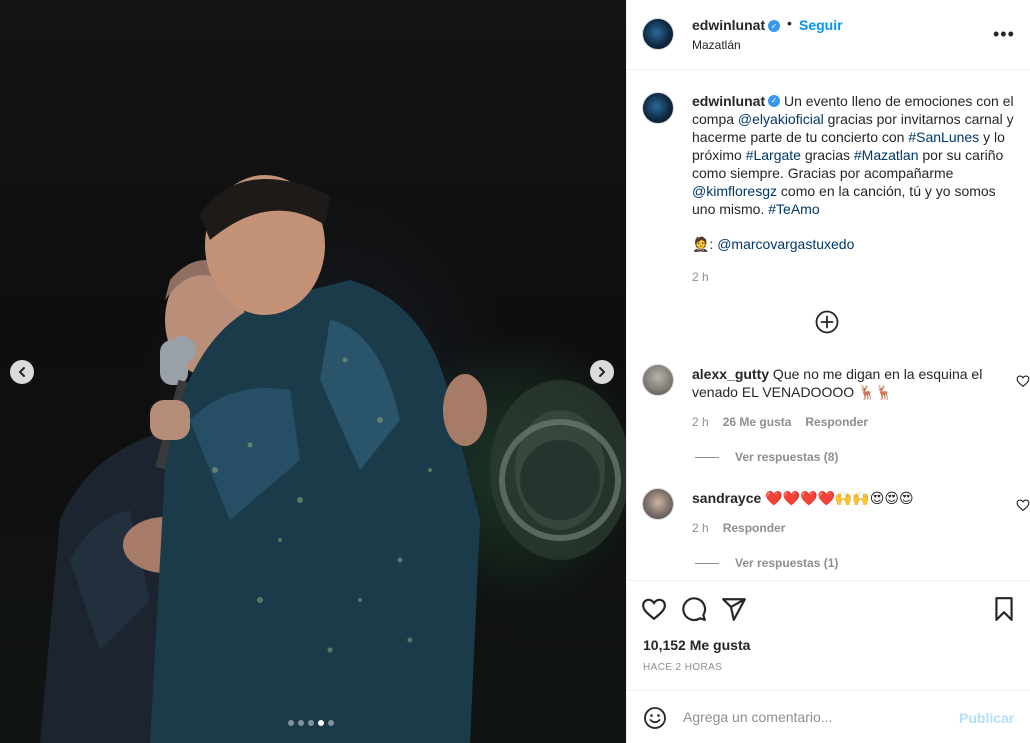 Image resolution: width=1030 pixels, height=743 pixels. What do you see at coordinates (734, 609) in the screenshot?
I see `share-paper-plane-icon` at bounding box center [734, 609].